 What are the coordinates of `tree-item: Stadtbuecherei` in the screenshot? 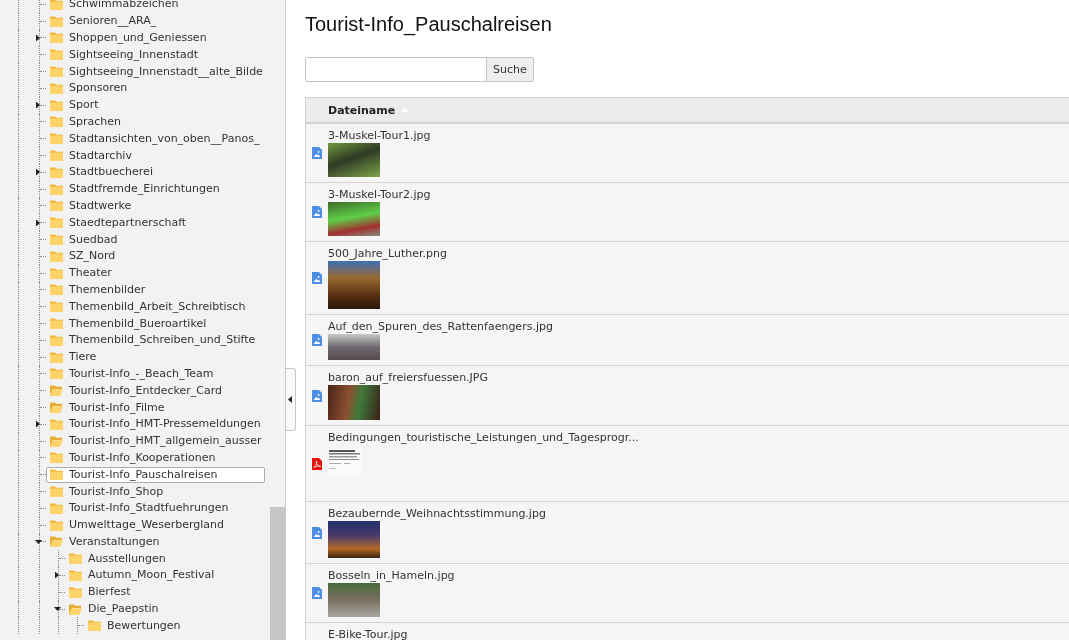 It's located at (155, 172).